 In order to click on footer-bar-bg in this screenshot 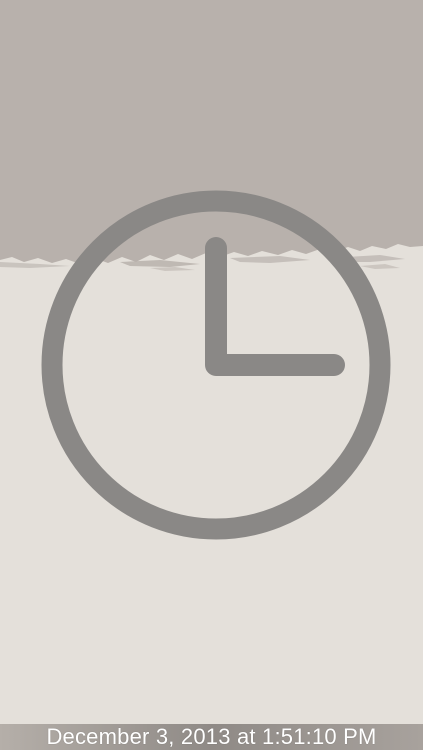, I will do `click(211, 737)`.